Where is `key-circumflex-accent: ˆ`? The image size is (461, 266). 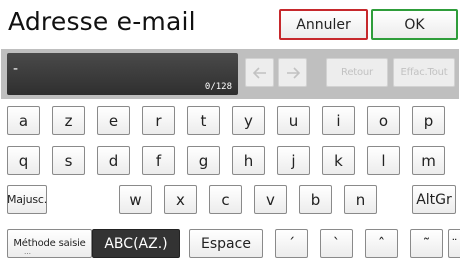 key-circumflex-accent: ˆ is located at coordinates (381, 243).